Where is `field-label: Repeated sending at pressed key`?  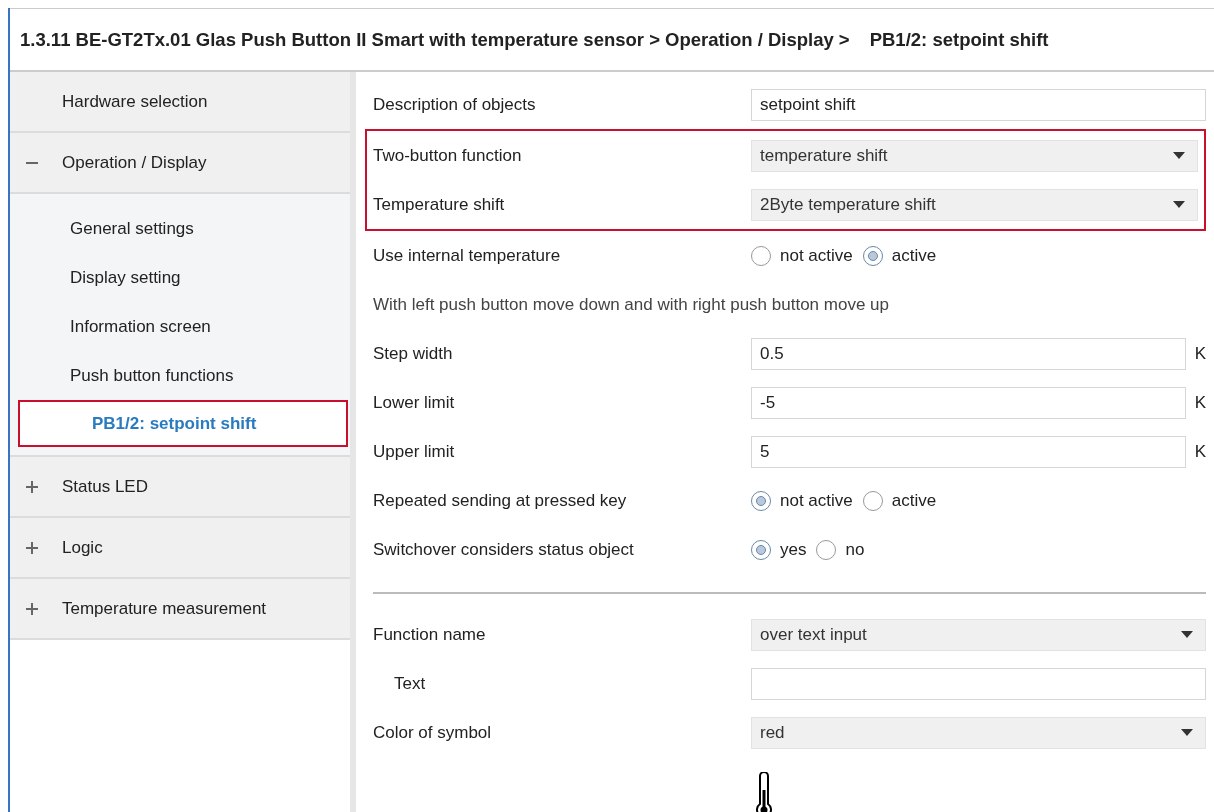
field-label: Repeated sending at pressed key is located at coordinates (500, 500).